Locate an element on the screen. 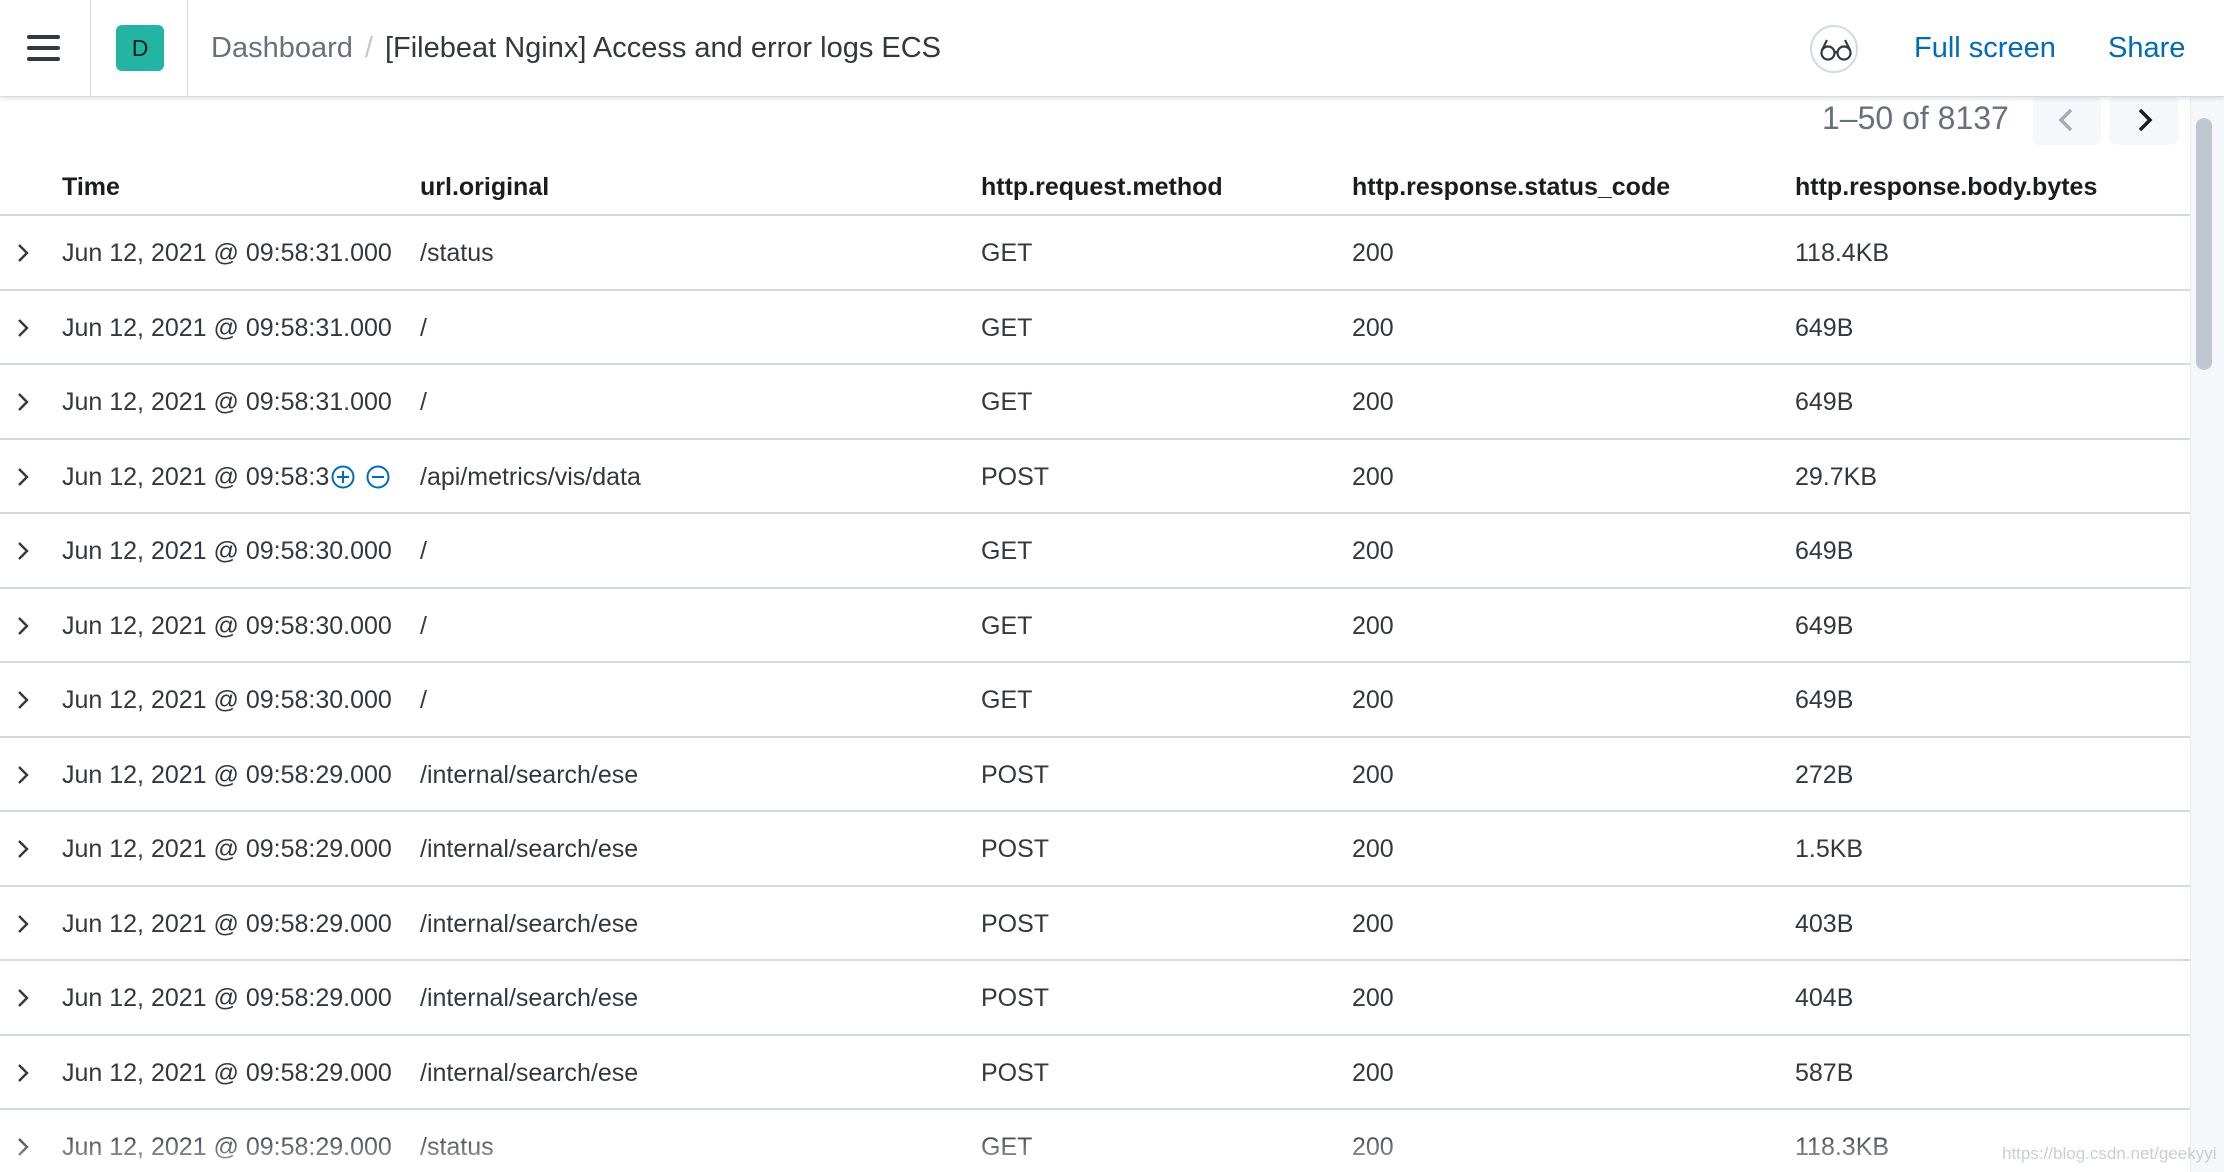  glasses-icon is located at coordinates (1834, 49).